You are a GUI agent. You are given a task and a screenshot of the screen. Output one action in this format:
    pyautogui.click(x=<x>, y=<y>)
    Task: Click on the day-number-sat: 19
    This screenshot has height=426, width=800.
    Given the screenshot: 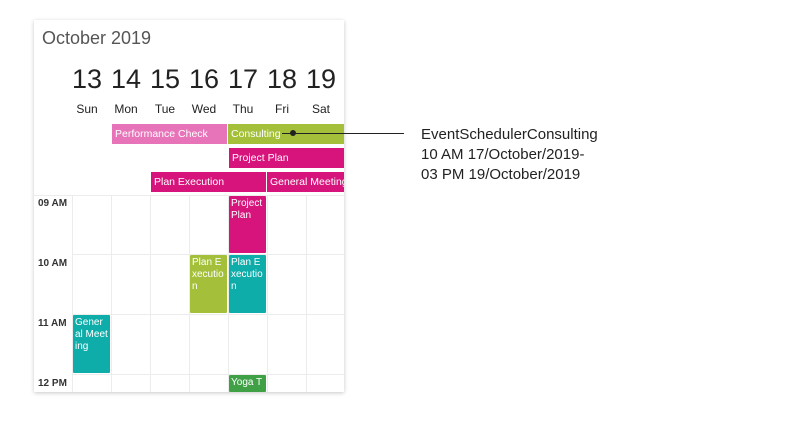 What is the action you would take?
    pyautogui.click(x=321, y=79)
    